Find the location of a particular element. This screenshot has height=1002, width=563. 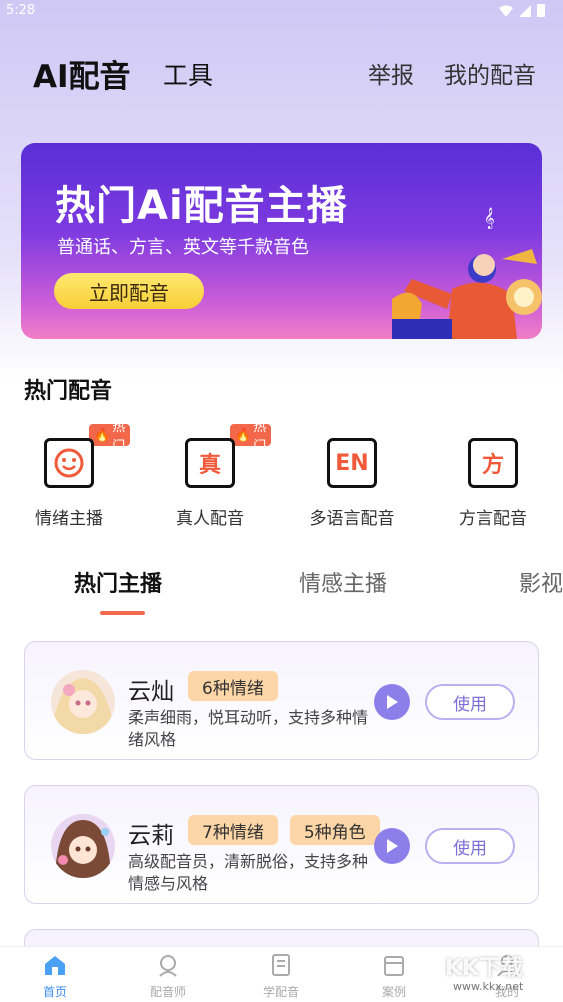

tab-film: 影视 is located at coordinates (541, 582).